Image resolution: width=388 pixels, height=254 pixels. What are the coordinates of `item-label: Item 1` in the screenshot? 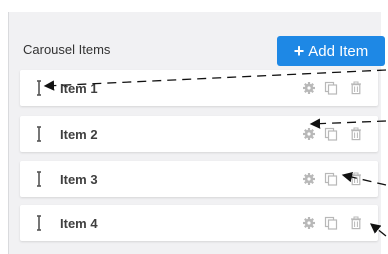 It's located at (79, 88).